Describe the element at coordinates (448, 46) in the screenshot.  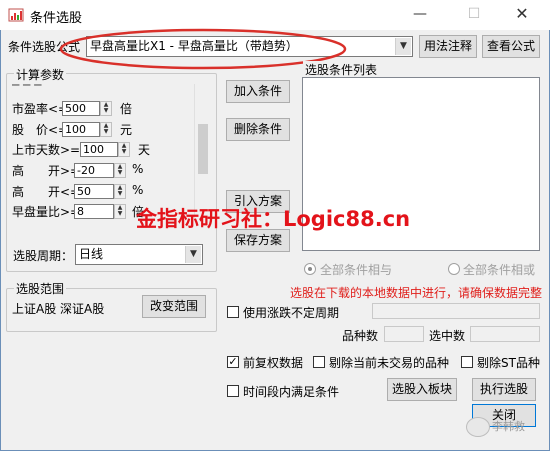
I see `usage-button: 用法注释` at that location.